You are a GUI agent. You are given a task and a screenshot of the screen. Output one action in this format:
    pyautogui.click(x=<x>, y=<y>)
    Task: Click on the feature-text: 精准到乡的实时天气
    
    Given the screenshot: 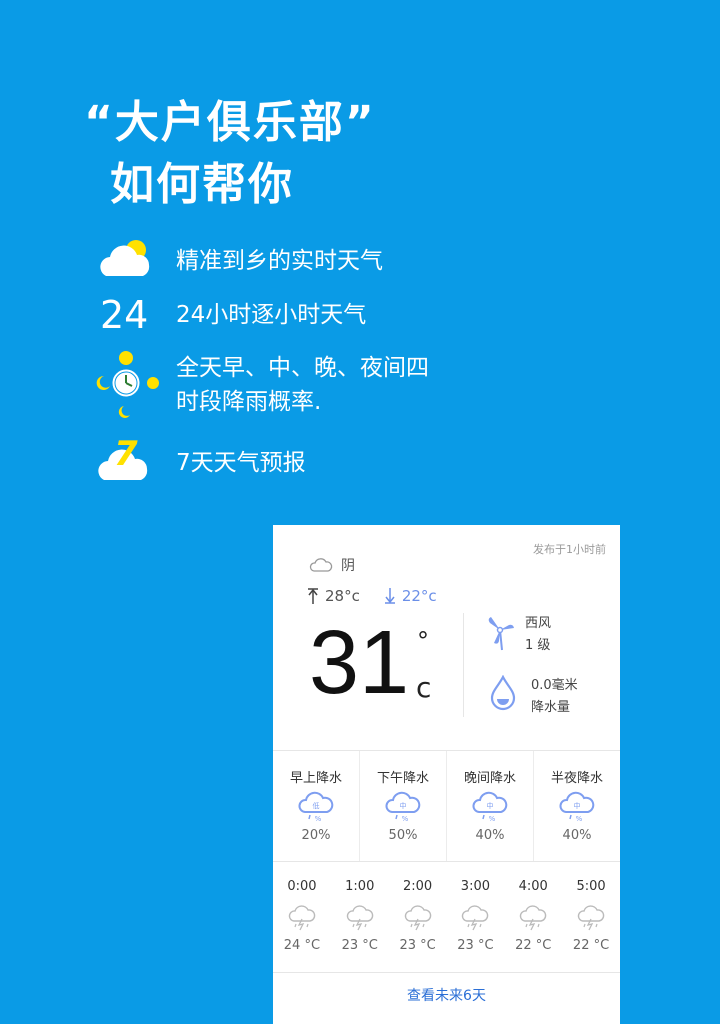 What is the action you would take?
    pyautogui.click(x=279, y=261)
    